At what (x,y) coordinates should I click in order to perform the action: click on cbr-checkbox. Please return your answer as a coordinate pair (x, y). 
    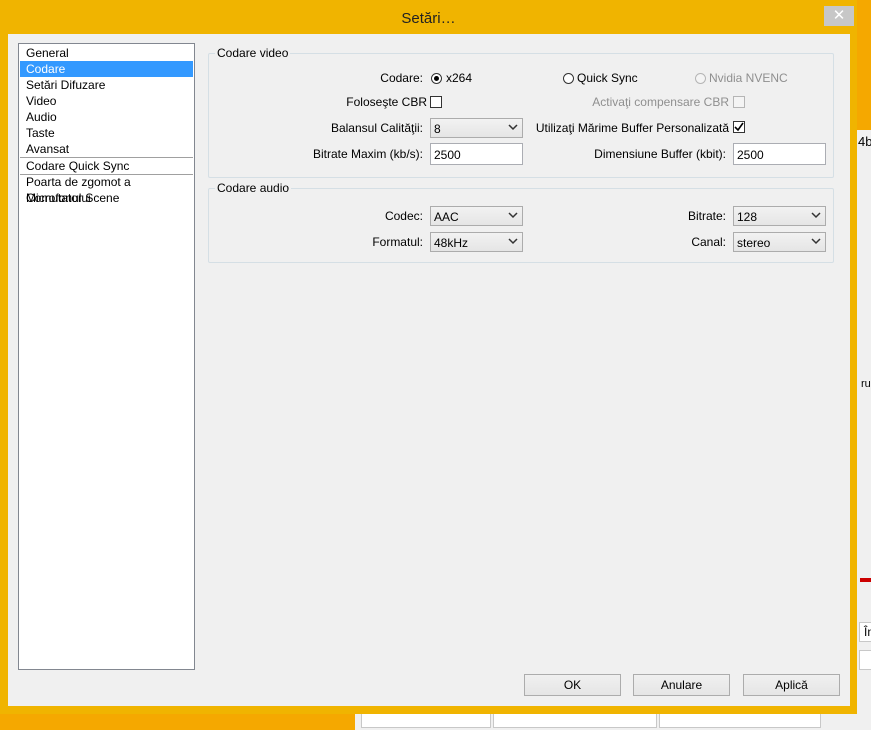
    Looking at the image, I should click on (436, 102).